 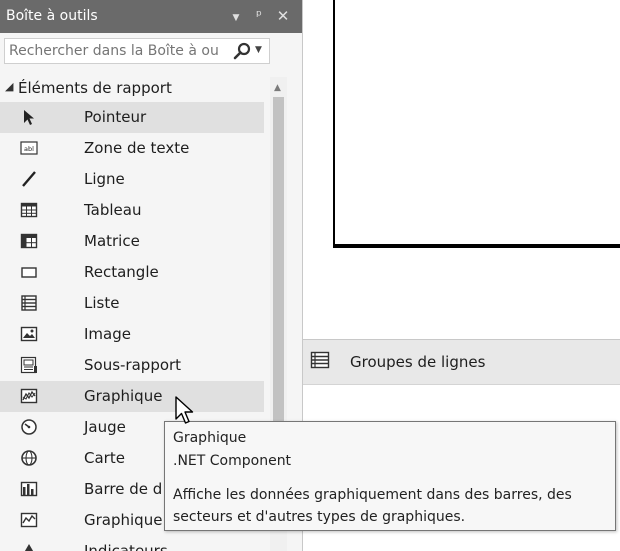 What do you see at coordinates (52, 16) in the screenshot?
I see `toolbox-title: Boîte à outils` at bounding box center [52, 16].